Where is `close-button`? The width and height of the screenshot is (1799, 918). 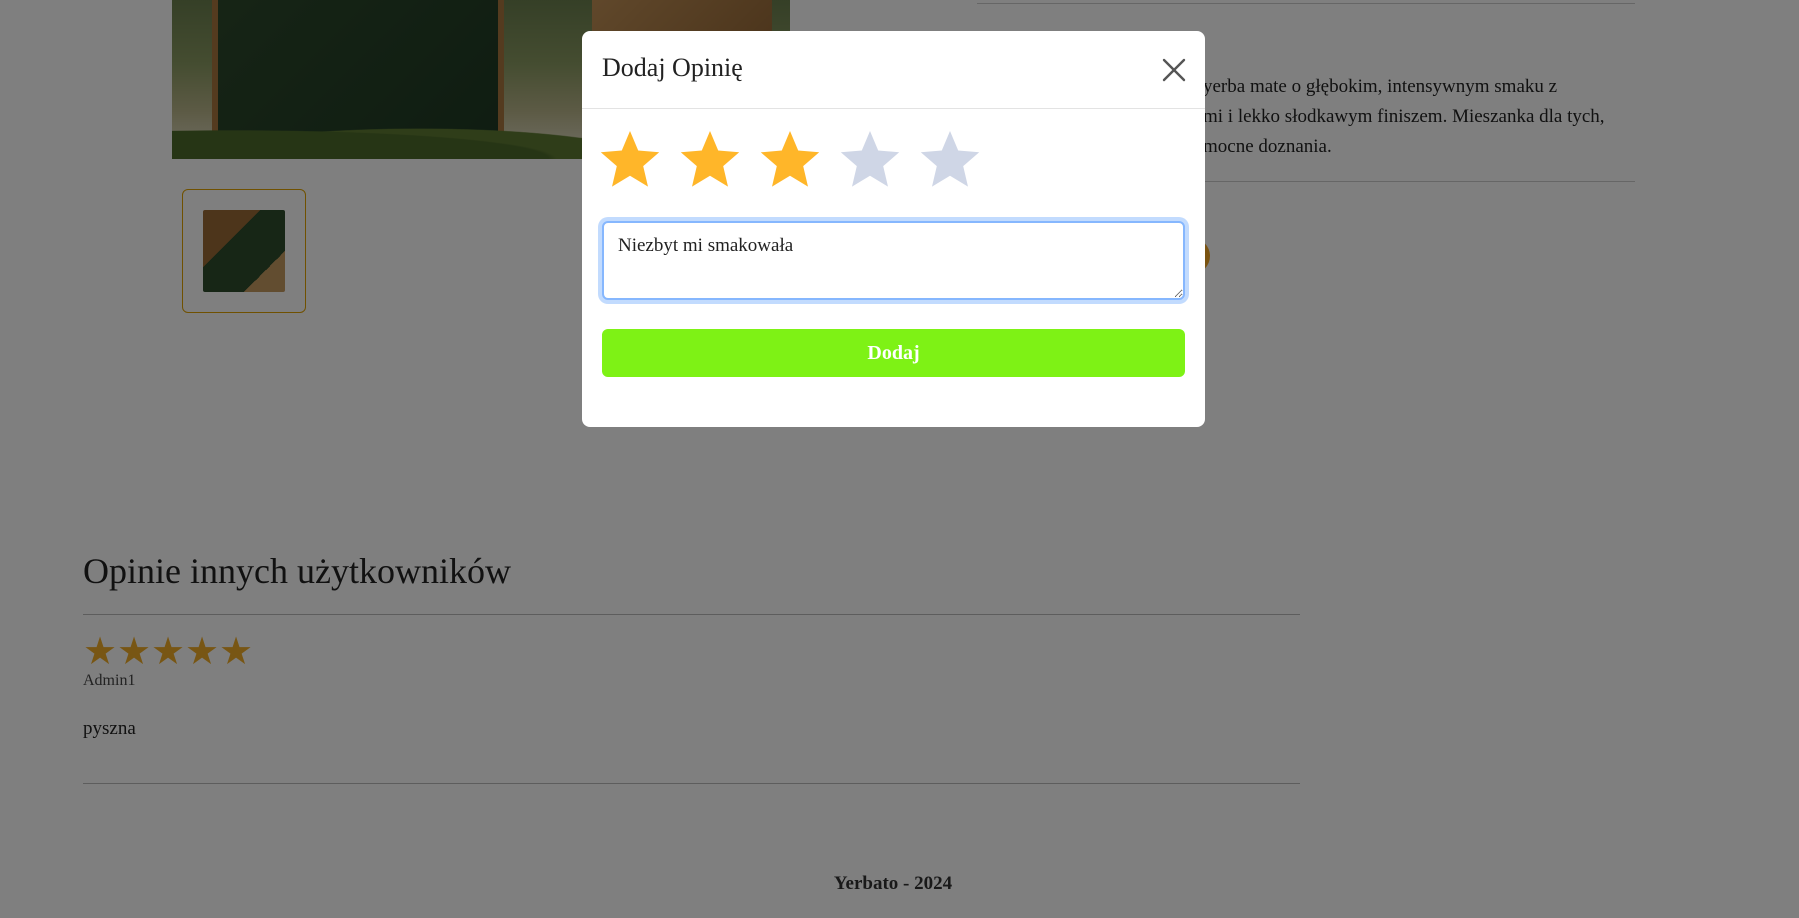 close-button is located at coordinates (1174, 70).